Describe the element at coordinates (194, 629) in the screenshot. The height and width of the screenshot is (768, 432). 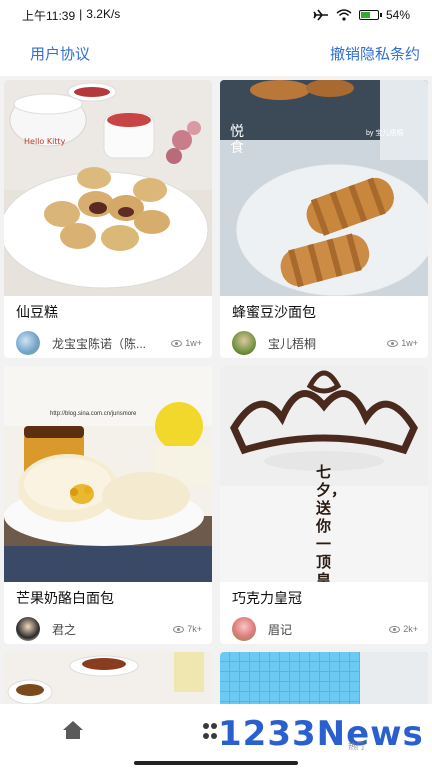
I see `views-count-text: 7k+` at that location.